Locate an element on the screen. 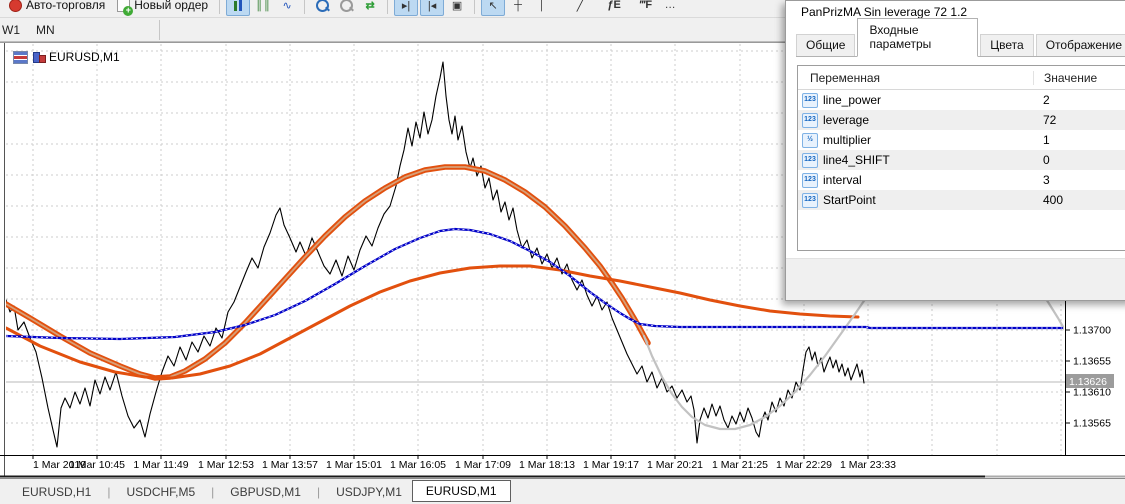 This screenshot has height=504, width=1125. timeframe-mn-button: MN is located at coordinates (45, 30).